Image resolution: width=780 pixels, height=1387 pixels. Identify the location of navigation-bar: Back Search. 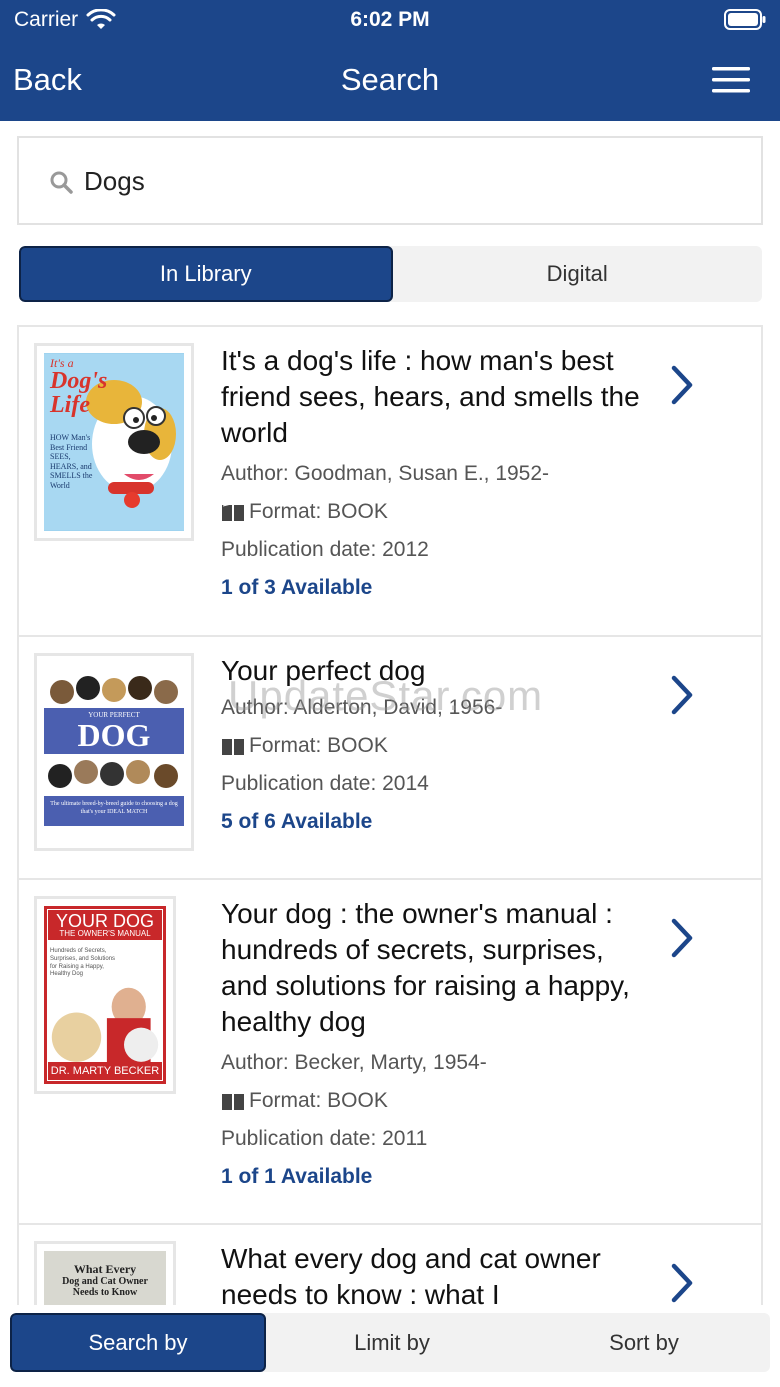
(390, 81).